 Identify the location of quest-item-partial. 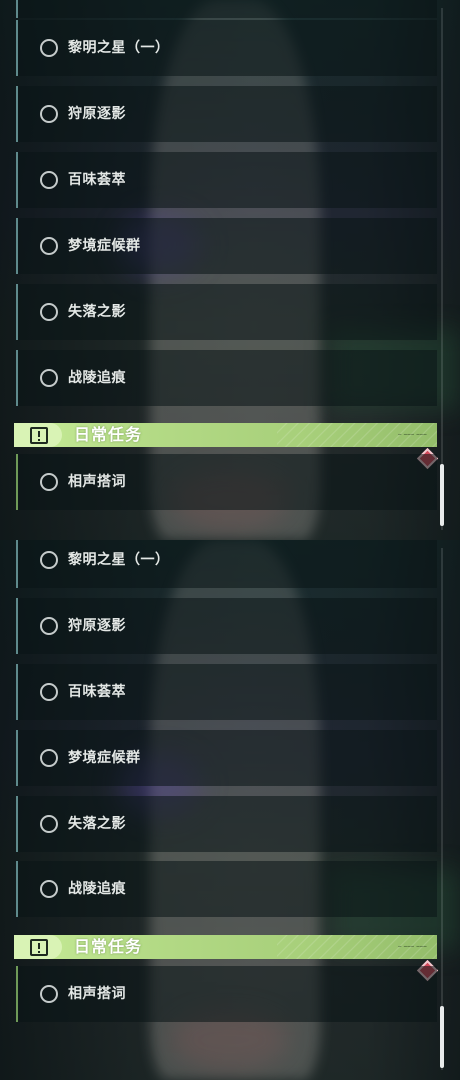
(226, 9).